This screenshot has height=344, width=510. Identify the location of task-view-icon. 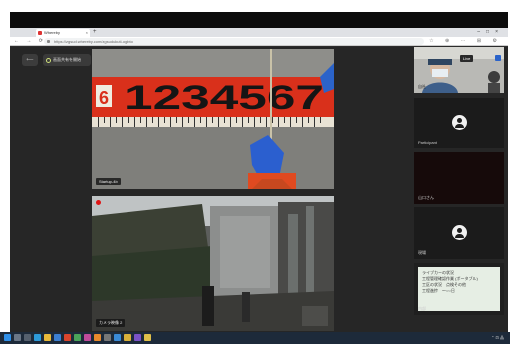
(27, 337).